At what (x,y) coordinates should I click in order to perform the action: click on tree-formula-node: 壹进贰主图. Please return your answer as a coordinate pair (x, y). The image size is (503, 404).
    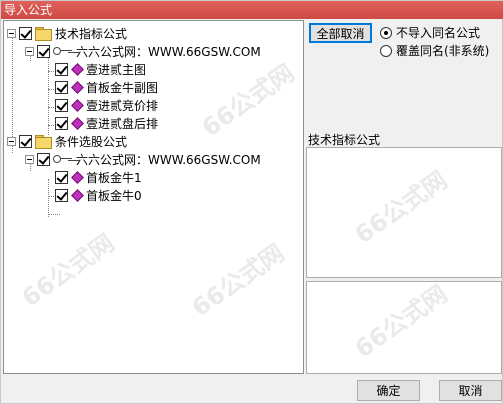
    Looking at the image, I should click on (94, 69).